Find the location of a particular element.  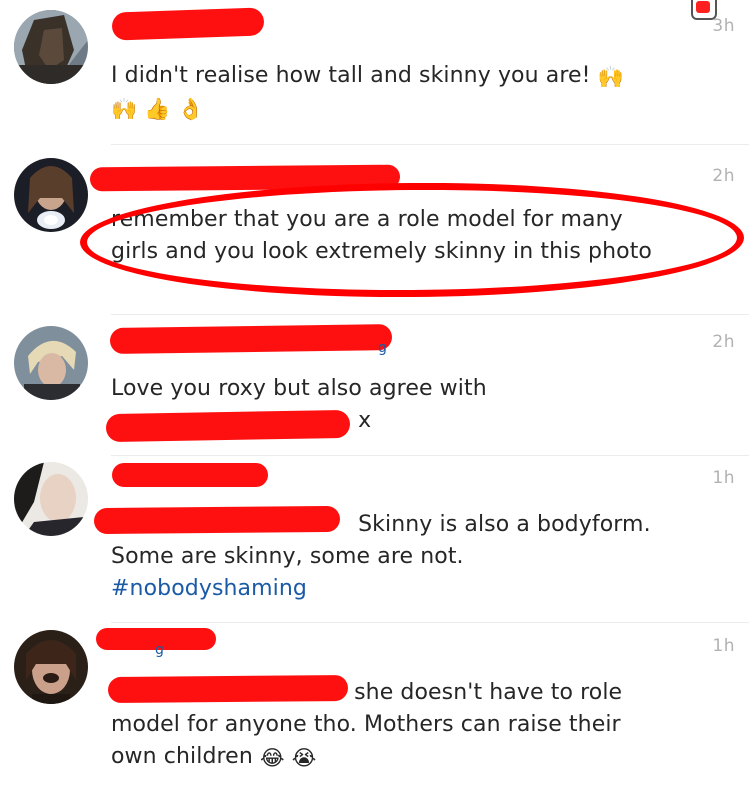

comment-text-line: own children is located at coordinates (182, 756).